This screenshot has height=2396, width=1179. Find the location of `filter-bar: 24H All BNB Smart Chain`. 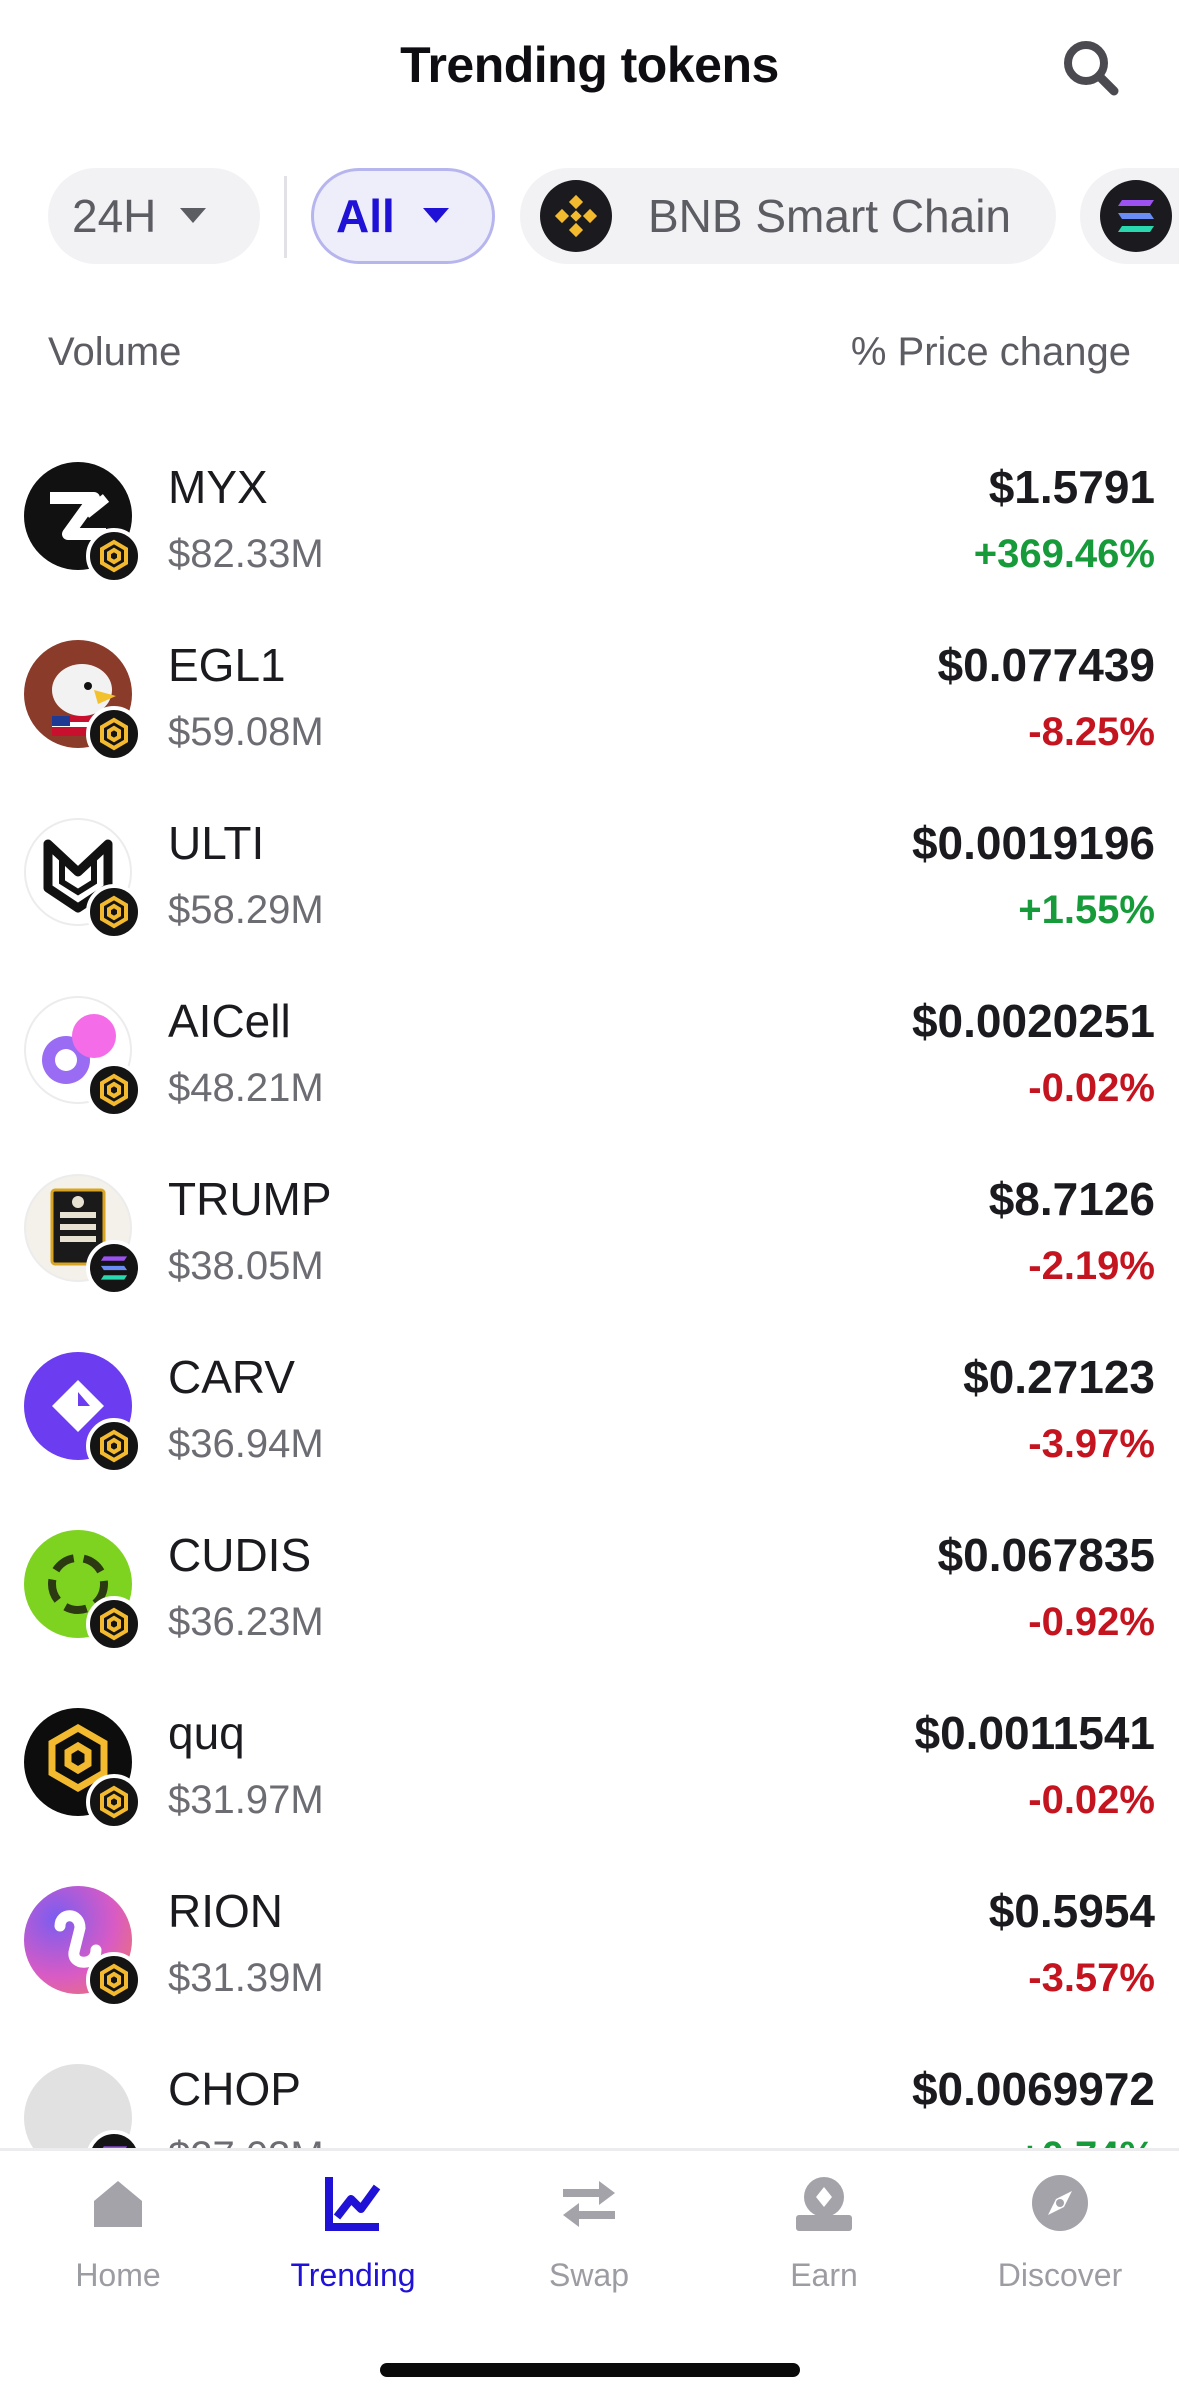

filter-bar: 24H All BNB Smart Chain is located at coordinates (589, 218).